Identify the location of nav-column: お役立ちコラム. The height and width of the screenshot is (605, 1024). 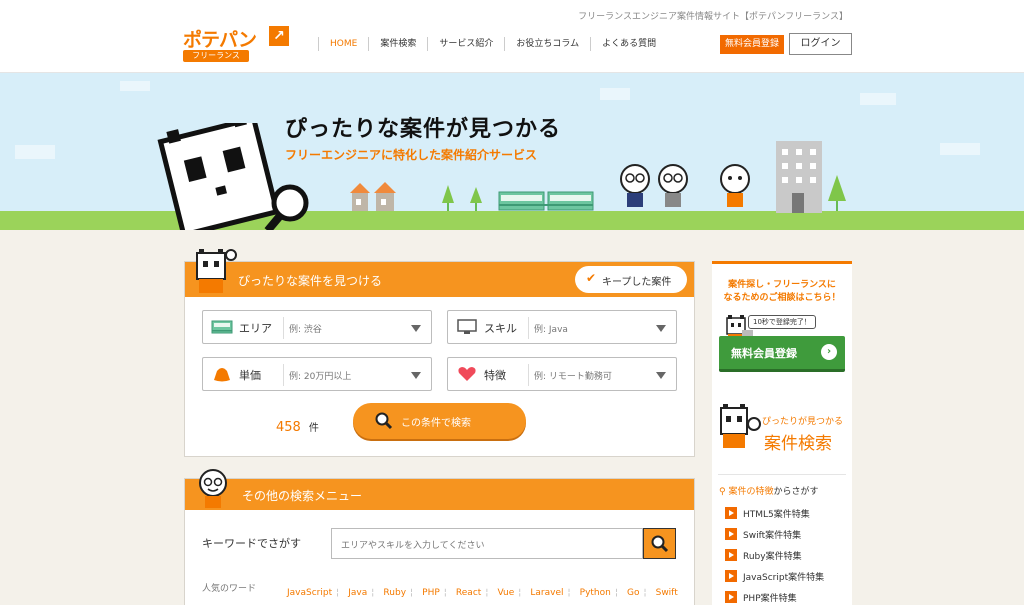
(547, 44).